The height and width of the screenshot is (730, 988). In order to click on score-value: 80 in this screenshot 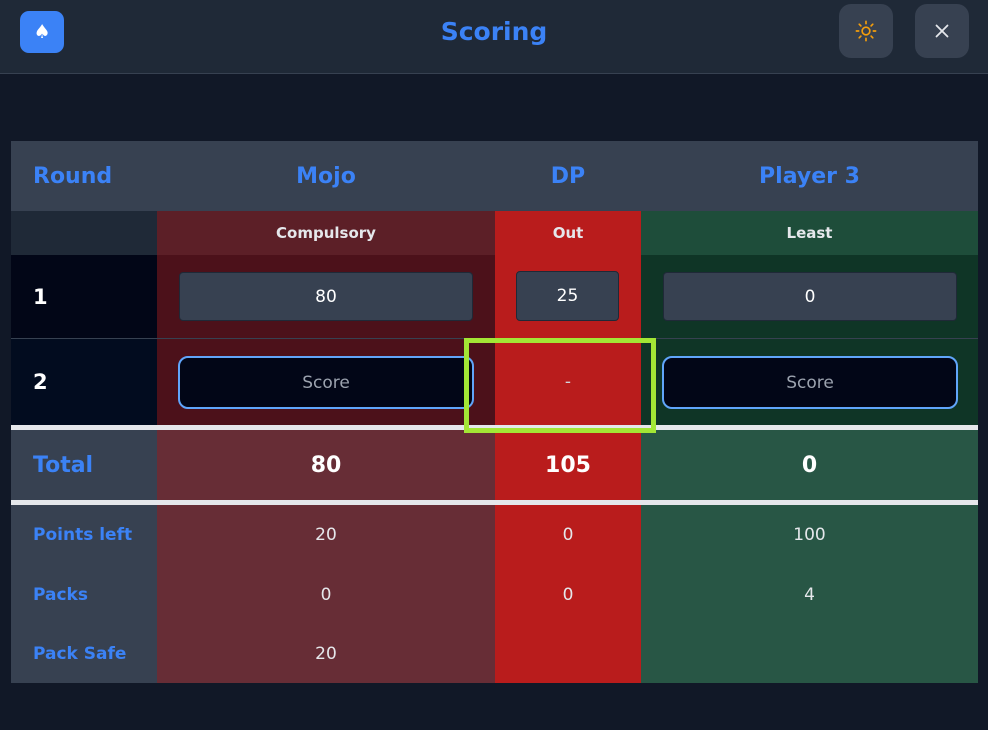, I will do `click(326, 296)`.